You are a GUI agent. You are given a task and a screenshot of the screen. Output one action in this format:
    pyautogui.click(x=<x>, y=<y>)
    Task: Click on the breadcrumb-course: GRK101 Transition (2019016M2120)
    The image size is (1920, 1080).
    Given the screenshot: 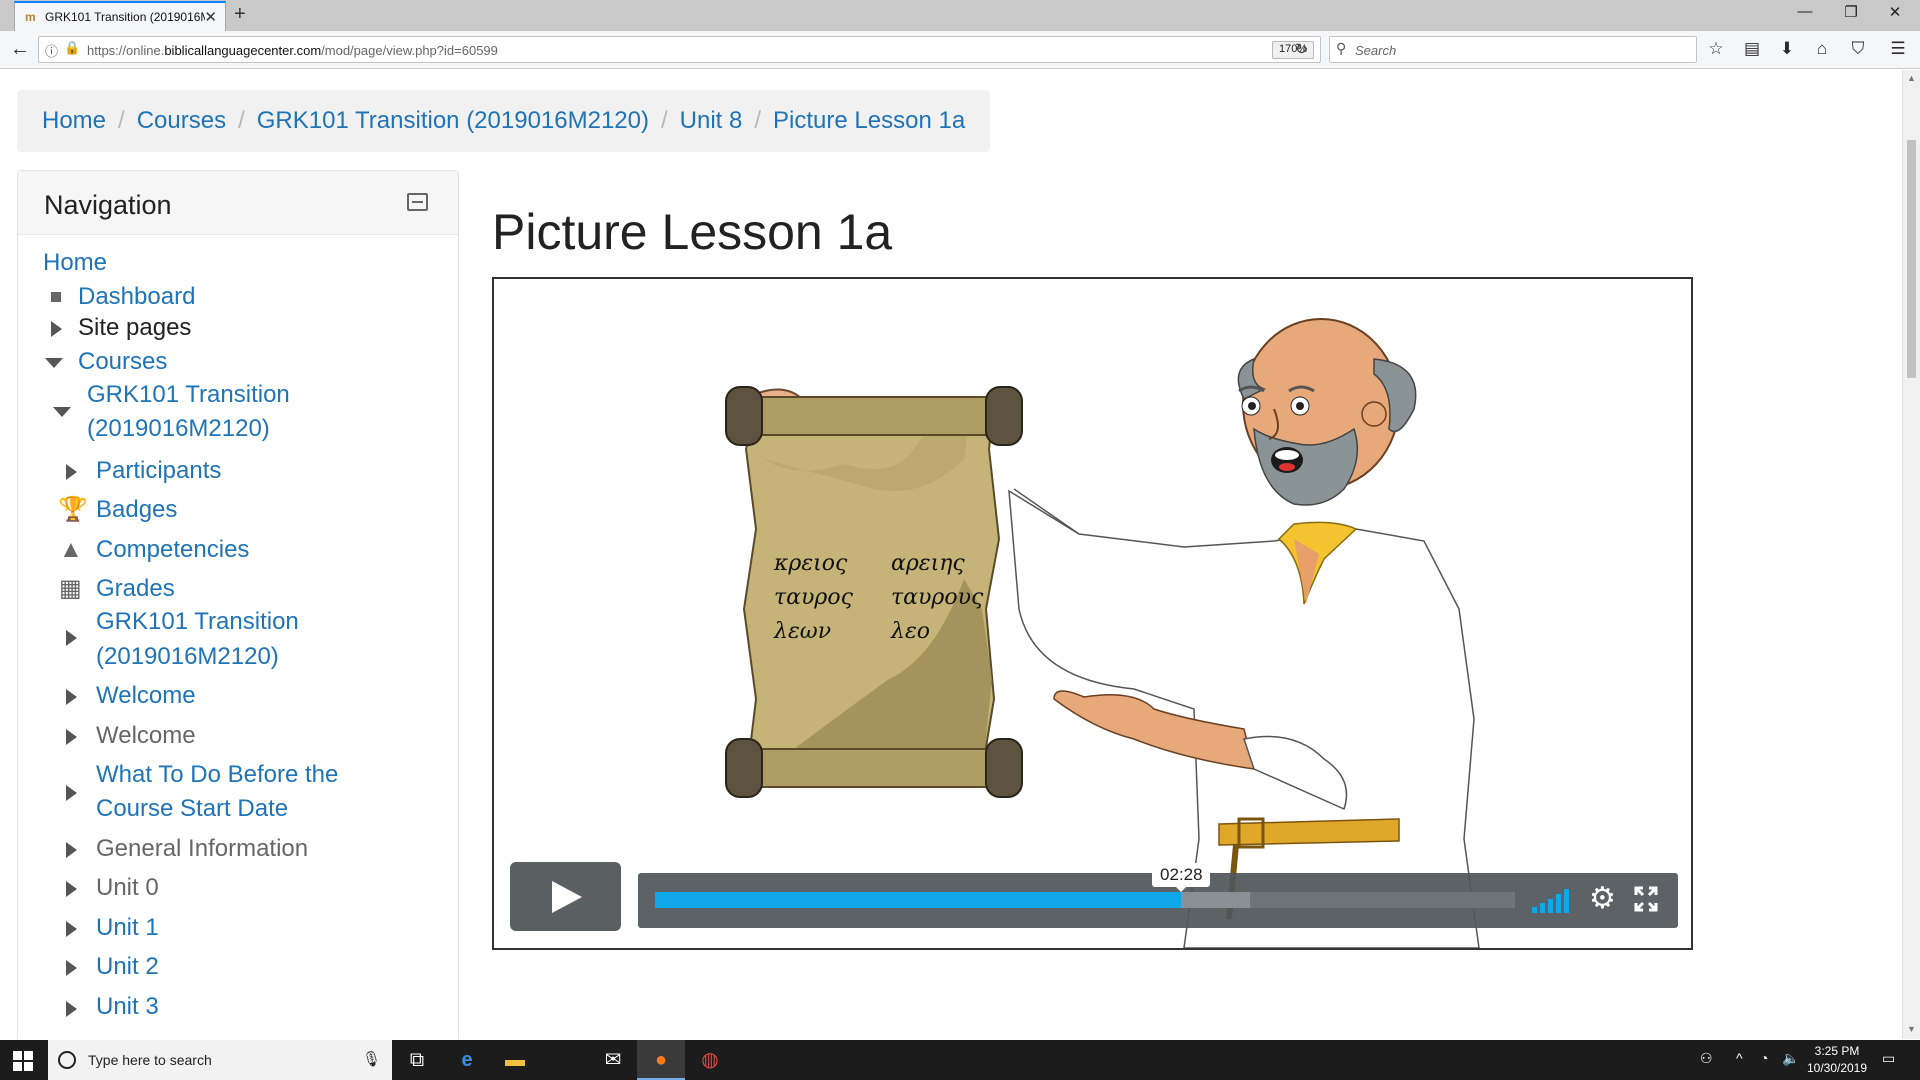 What is the action you would take?
    pyautogui.click(x=453, y=121)
    